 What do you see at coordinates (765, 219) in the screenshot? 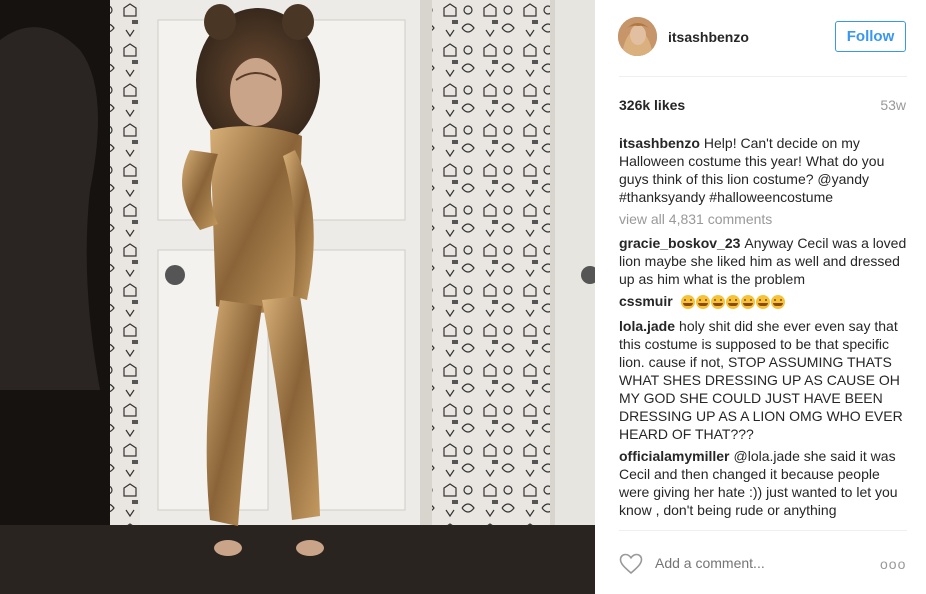
I see `view-all-comments-link: view all 4,831 comments` at bounding box center [765, 219].